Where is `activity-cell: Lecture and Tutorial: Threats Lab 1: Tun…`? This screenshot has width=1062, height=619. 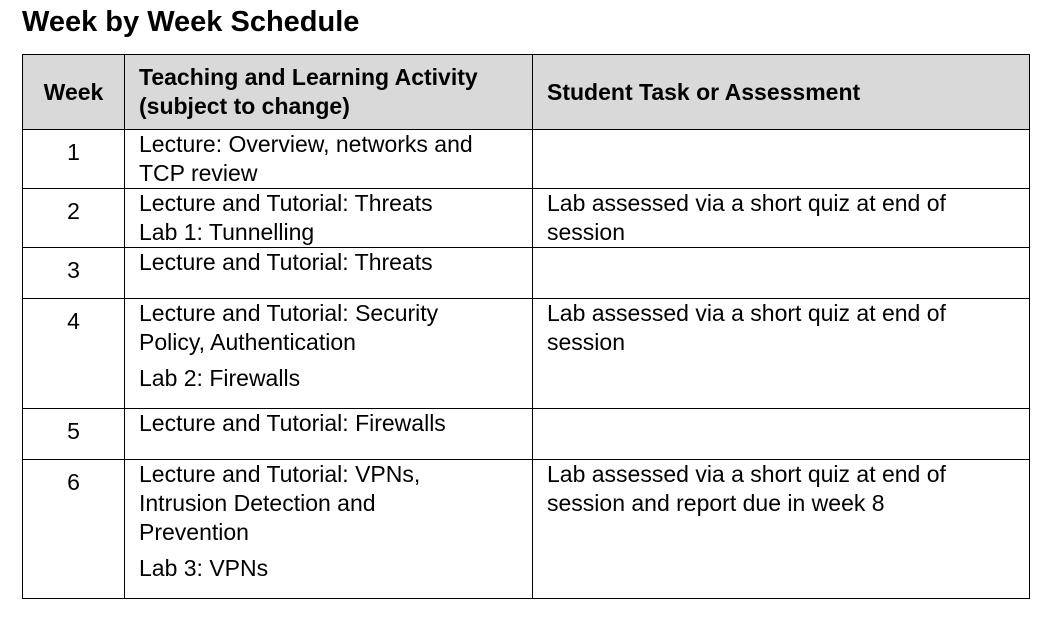
activity-cell: Lecture and Tutorial: Threats Lab 1: Tun… is located at coordinates (328, 218).